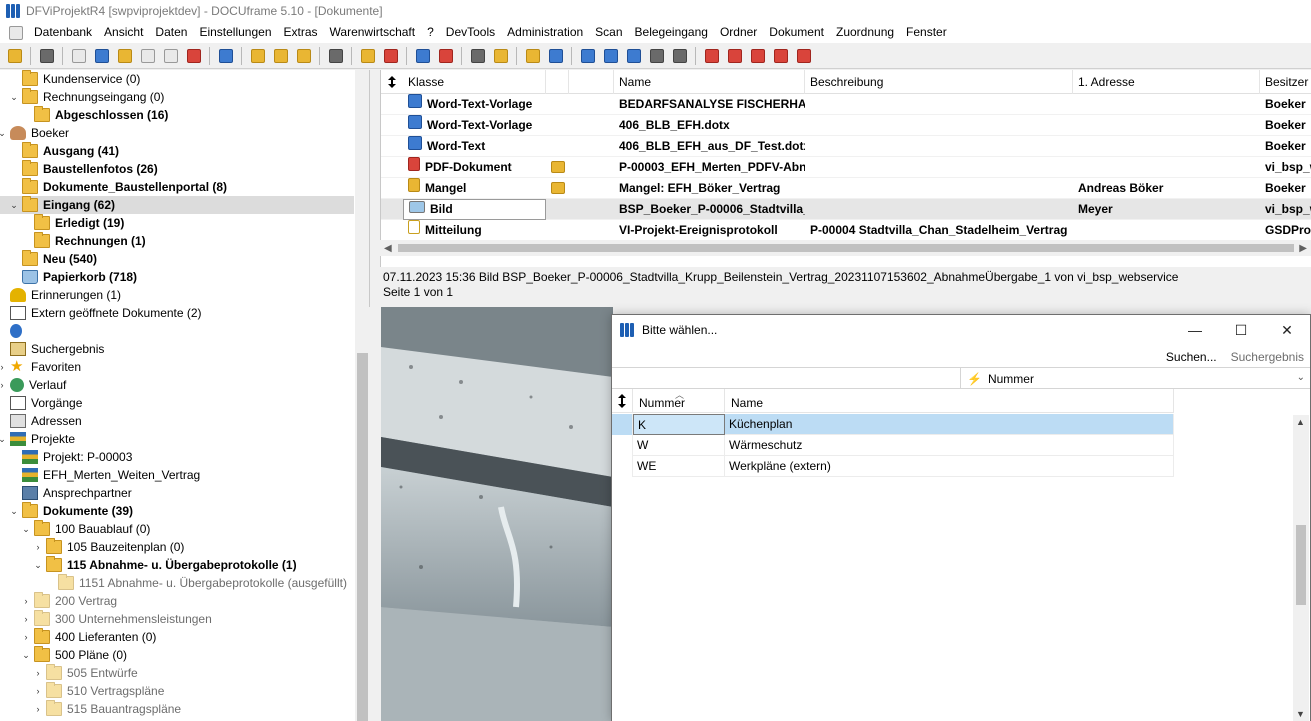 This screenshot has width=1311, height=721. Describe the element at coordinates (656, 55) in the screenshot. I see `refresh-icon` at that location.